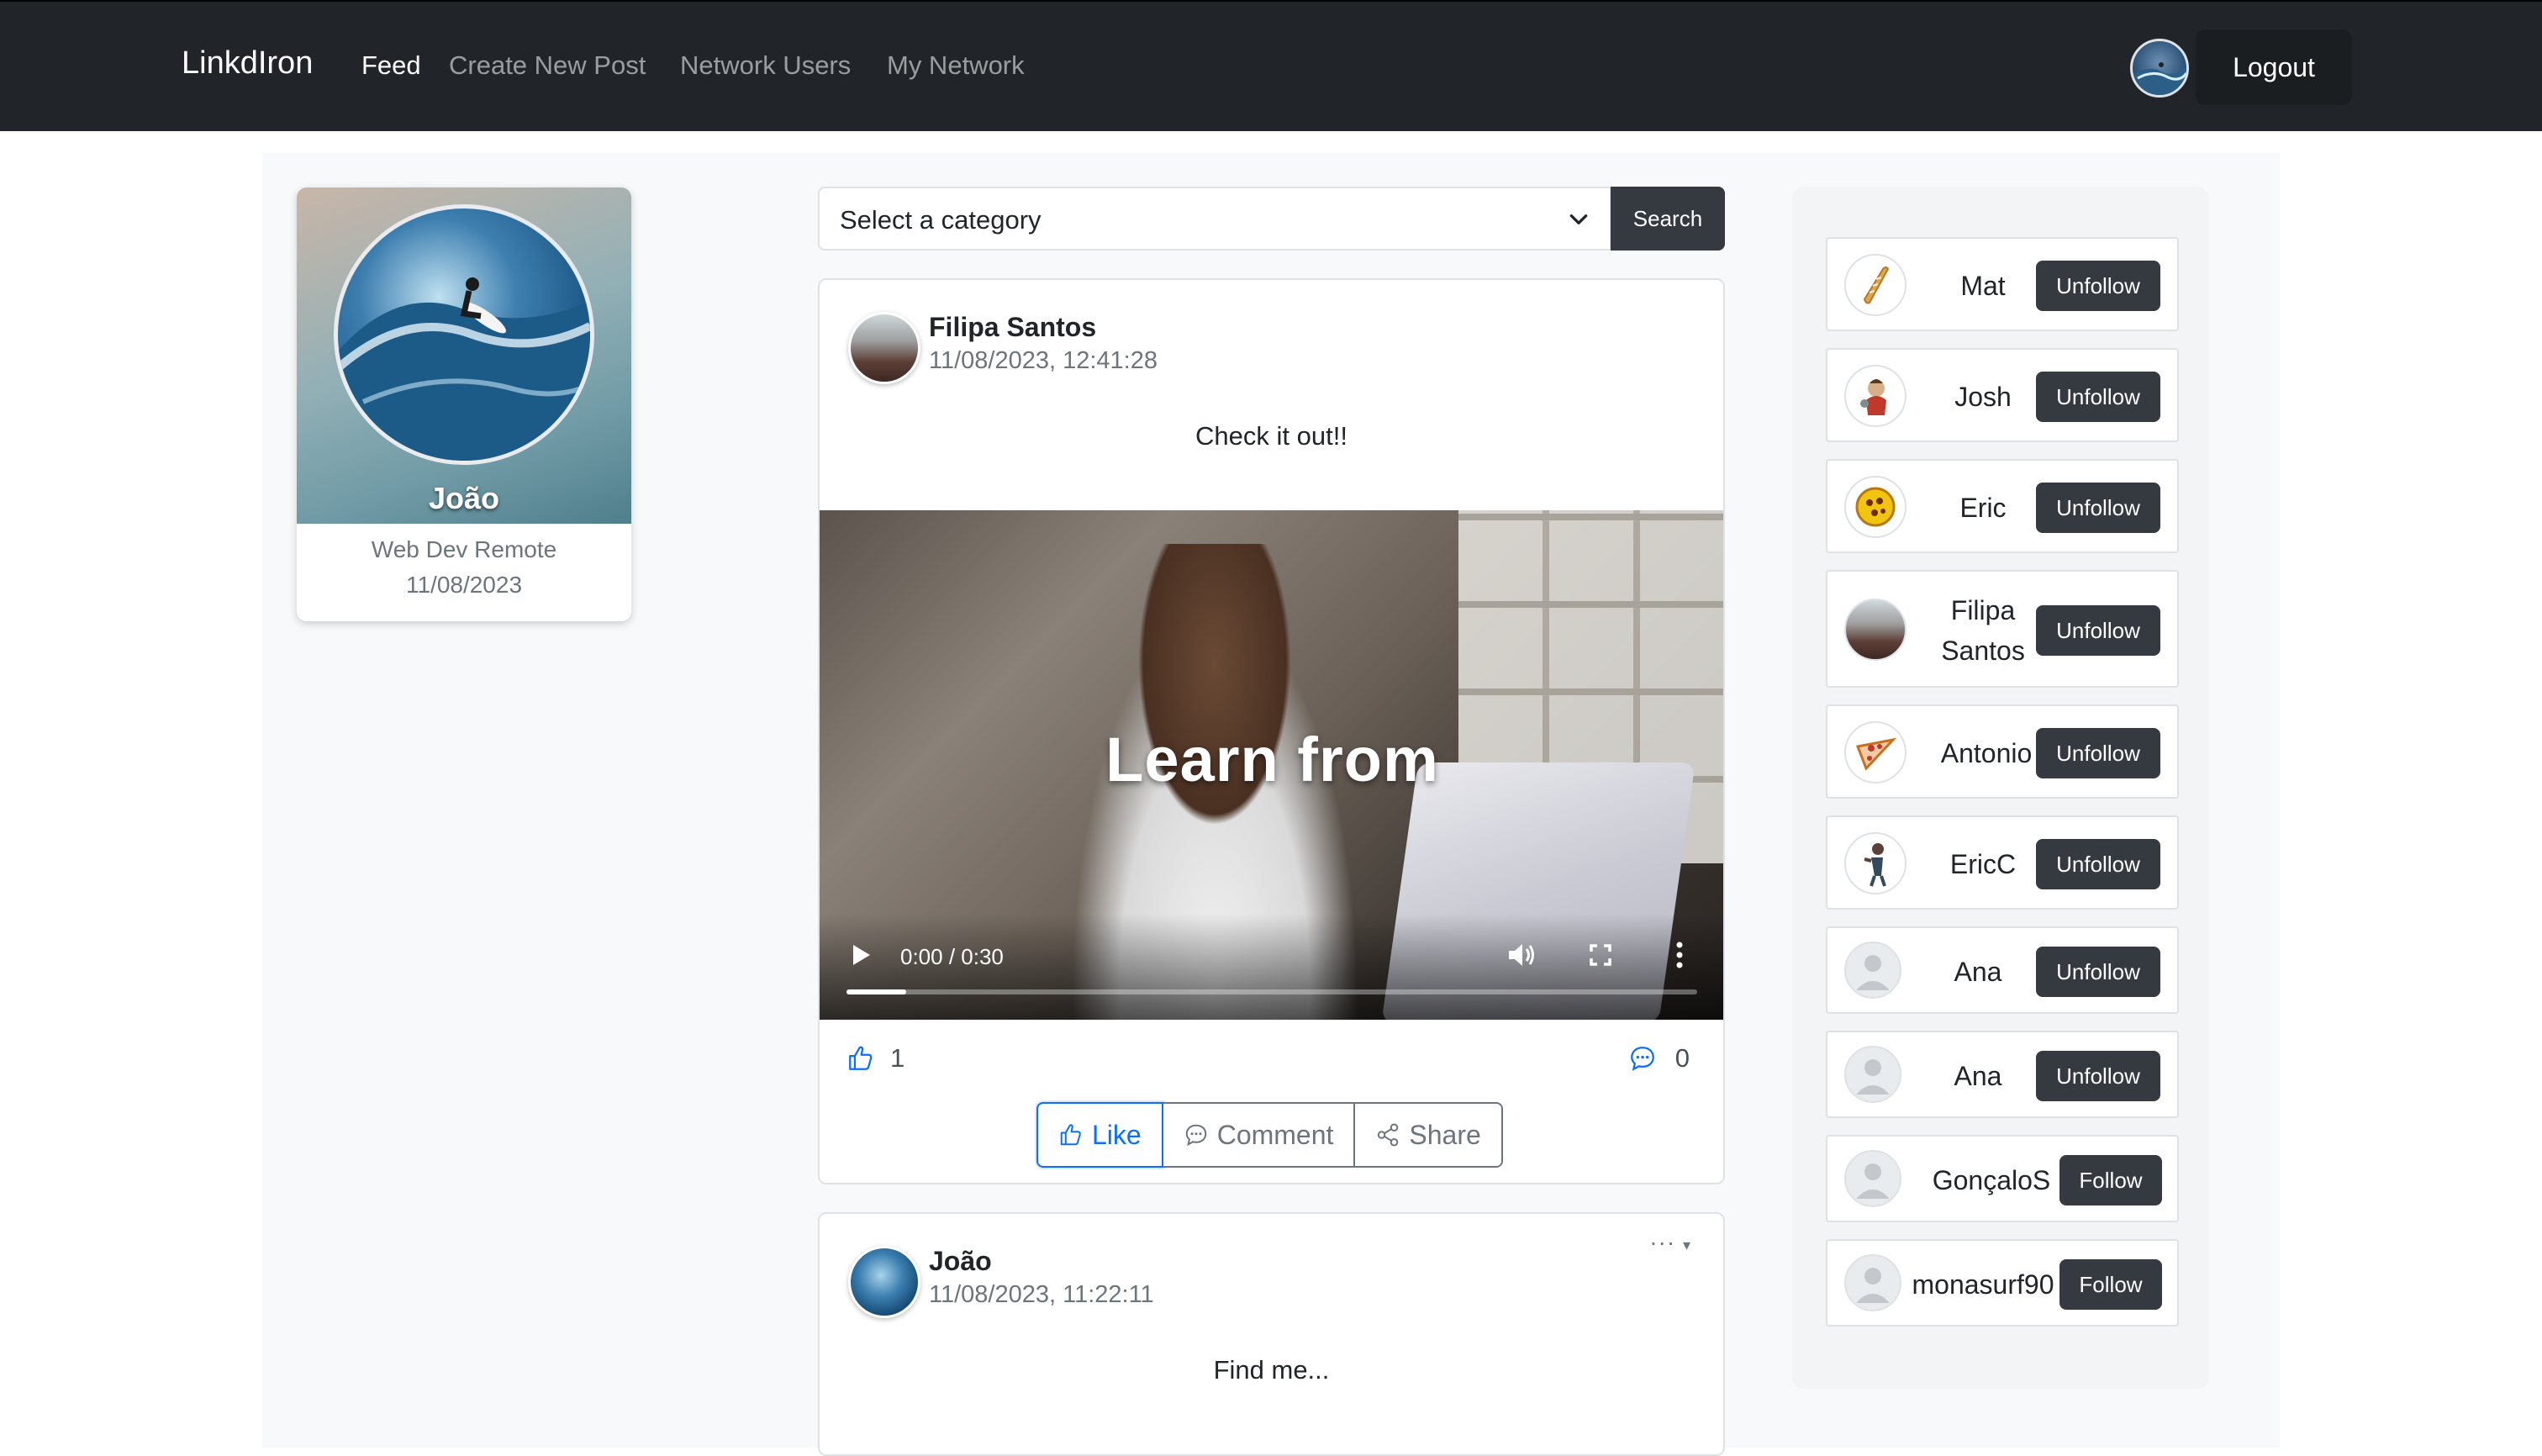 The width and height of the screenshot is (2542, 1456). I want to click on category-select: Select a category, so click(1215, 219).